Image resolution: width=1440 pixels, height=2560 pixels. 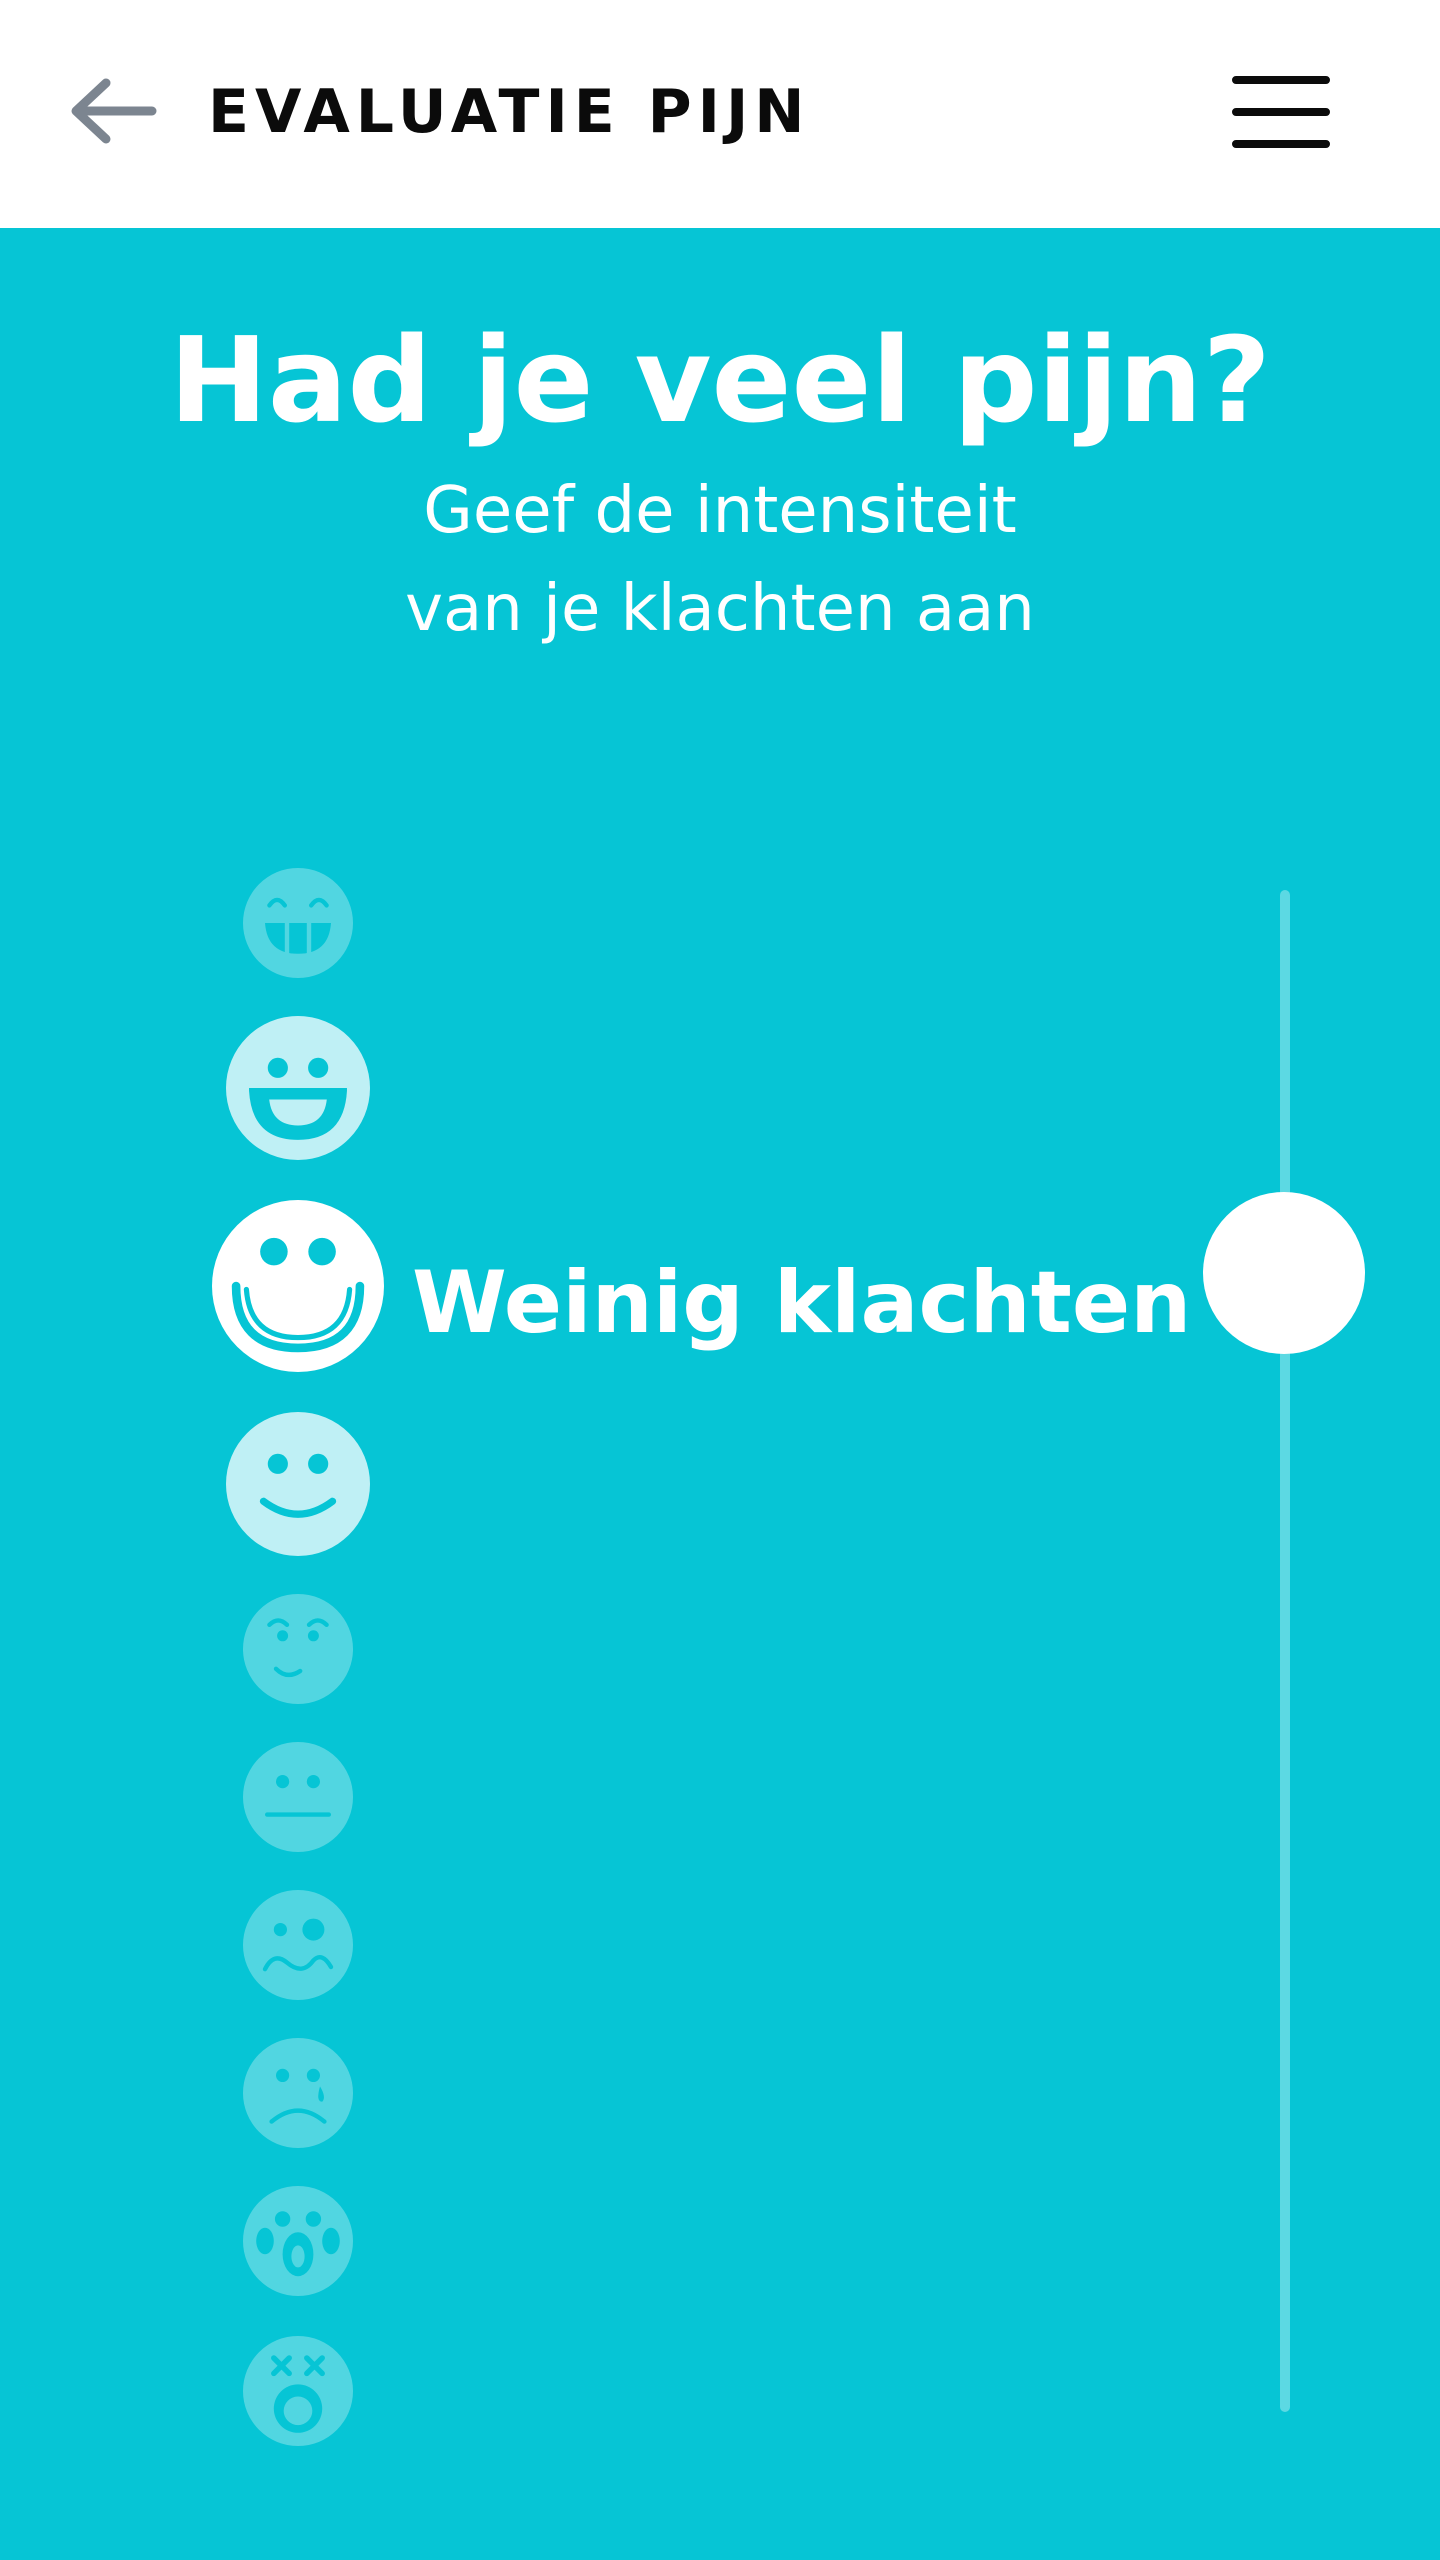 I want to click on neutral-face-icon, so click(x=298, y=1797).